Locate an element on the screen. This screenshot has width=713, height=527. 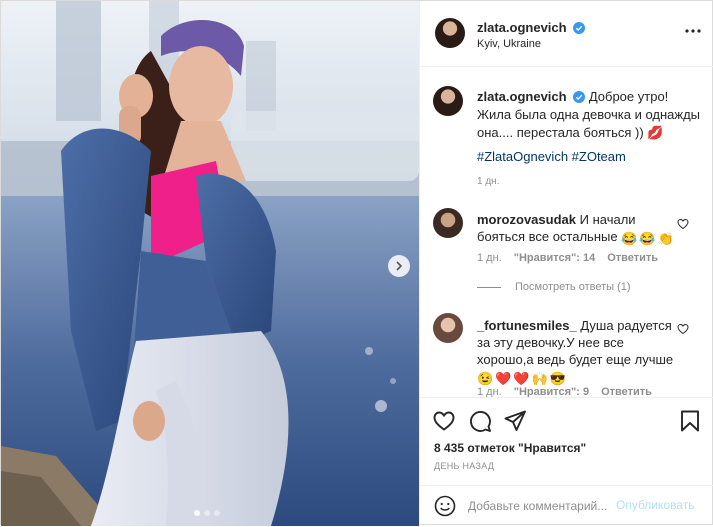
comment-meta: 1 дн. "Нравится": 14 Ответить is located at coordinates (567, 258).